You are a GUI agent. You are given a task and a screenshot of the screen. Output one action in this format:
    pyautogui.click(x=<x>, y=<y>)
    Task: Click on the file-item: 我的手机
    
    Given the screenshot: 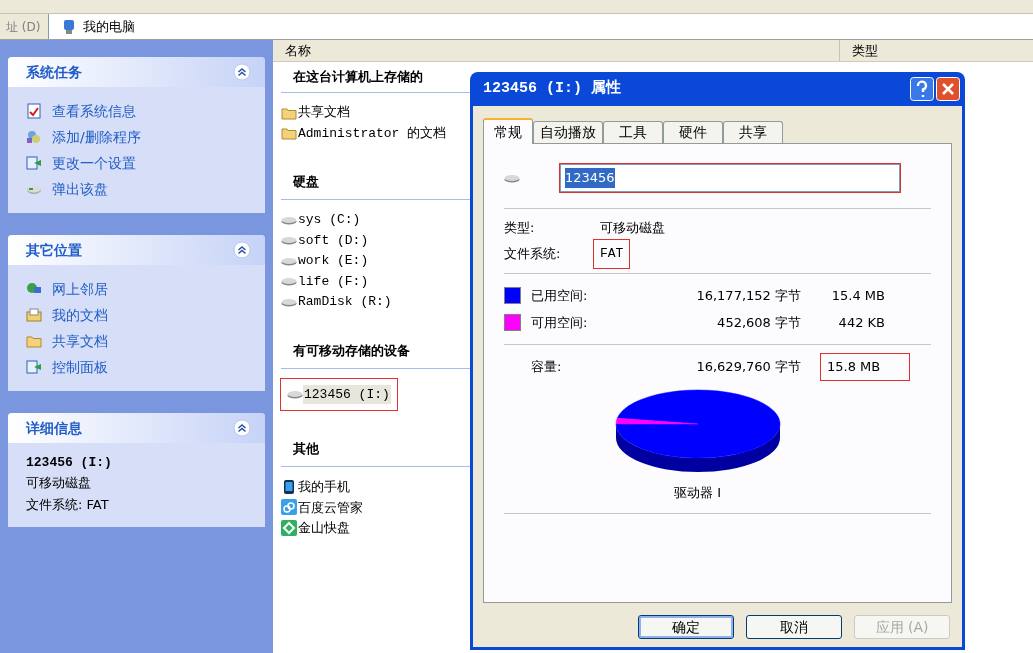 What is the action you would take?
    pyautogui.click(x=324, y=487)
    